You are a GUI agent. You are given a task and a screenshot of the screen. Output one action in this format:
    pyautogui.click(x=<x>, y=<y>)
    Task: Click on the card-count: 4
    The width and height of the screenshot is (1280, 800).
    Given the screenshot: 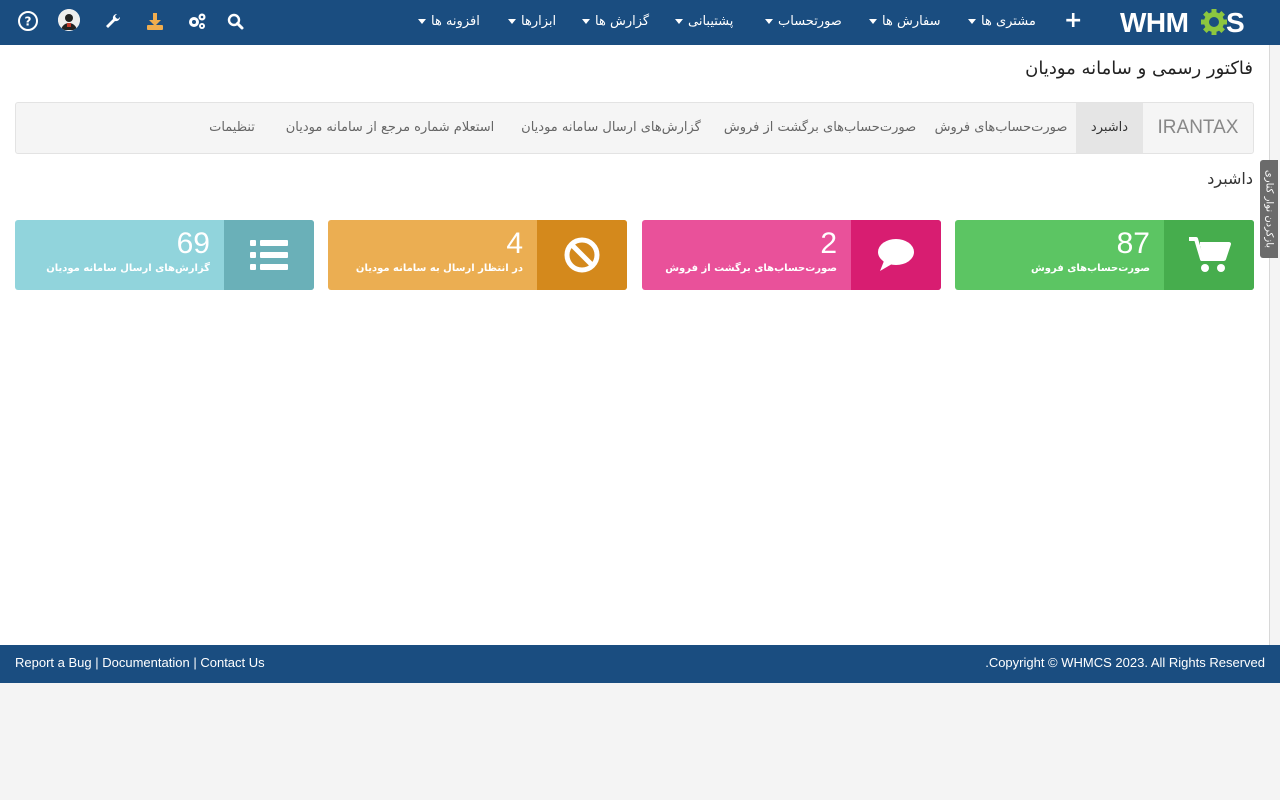 What is the action you would take?
    pyautogui.click(x=514, y=243)
    